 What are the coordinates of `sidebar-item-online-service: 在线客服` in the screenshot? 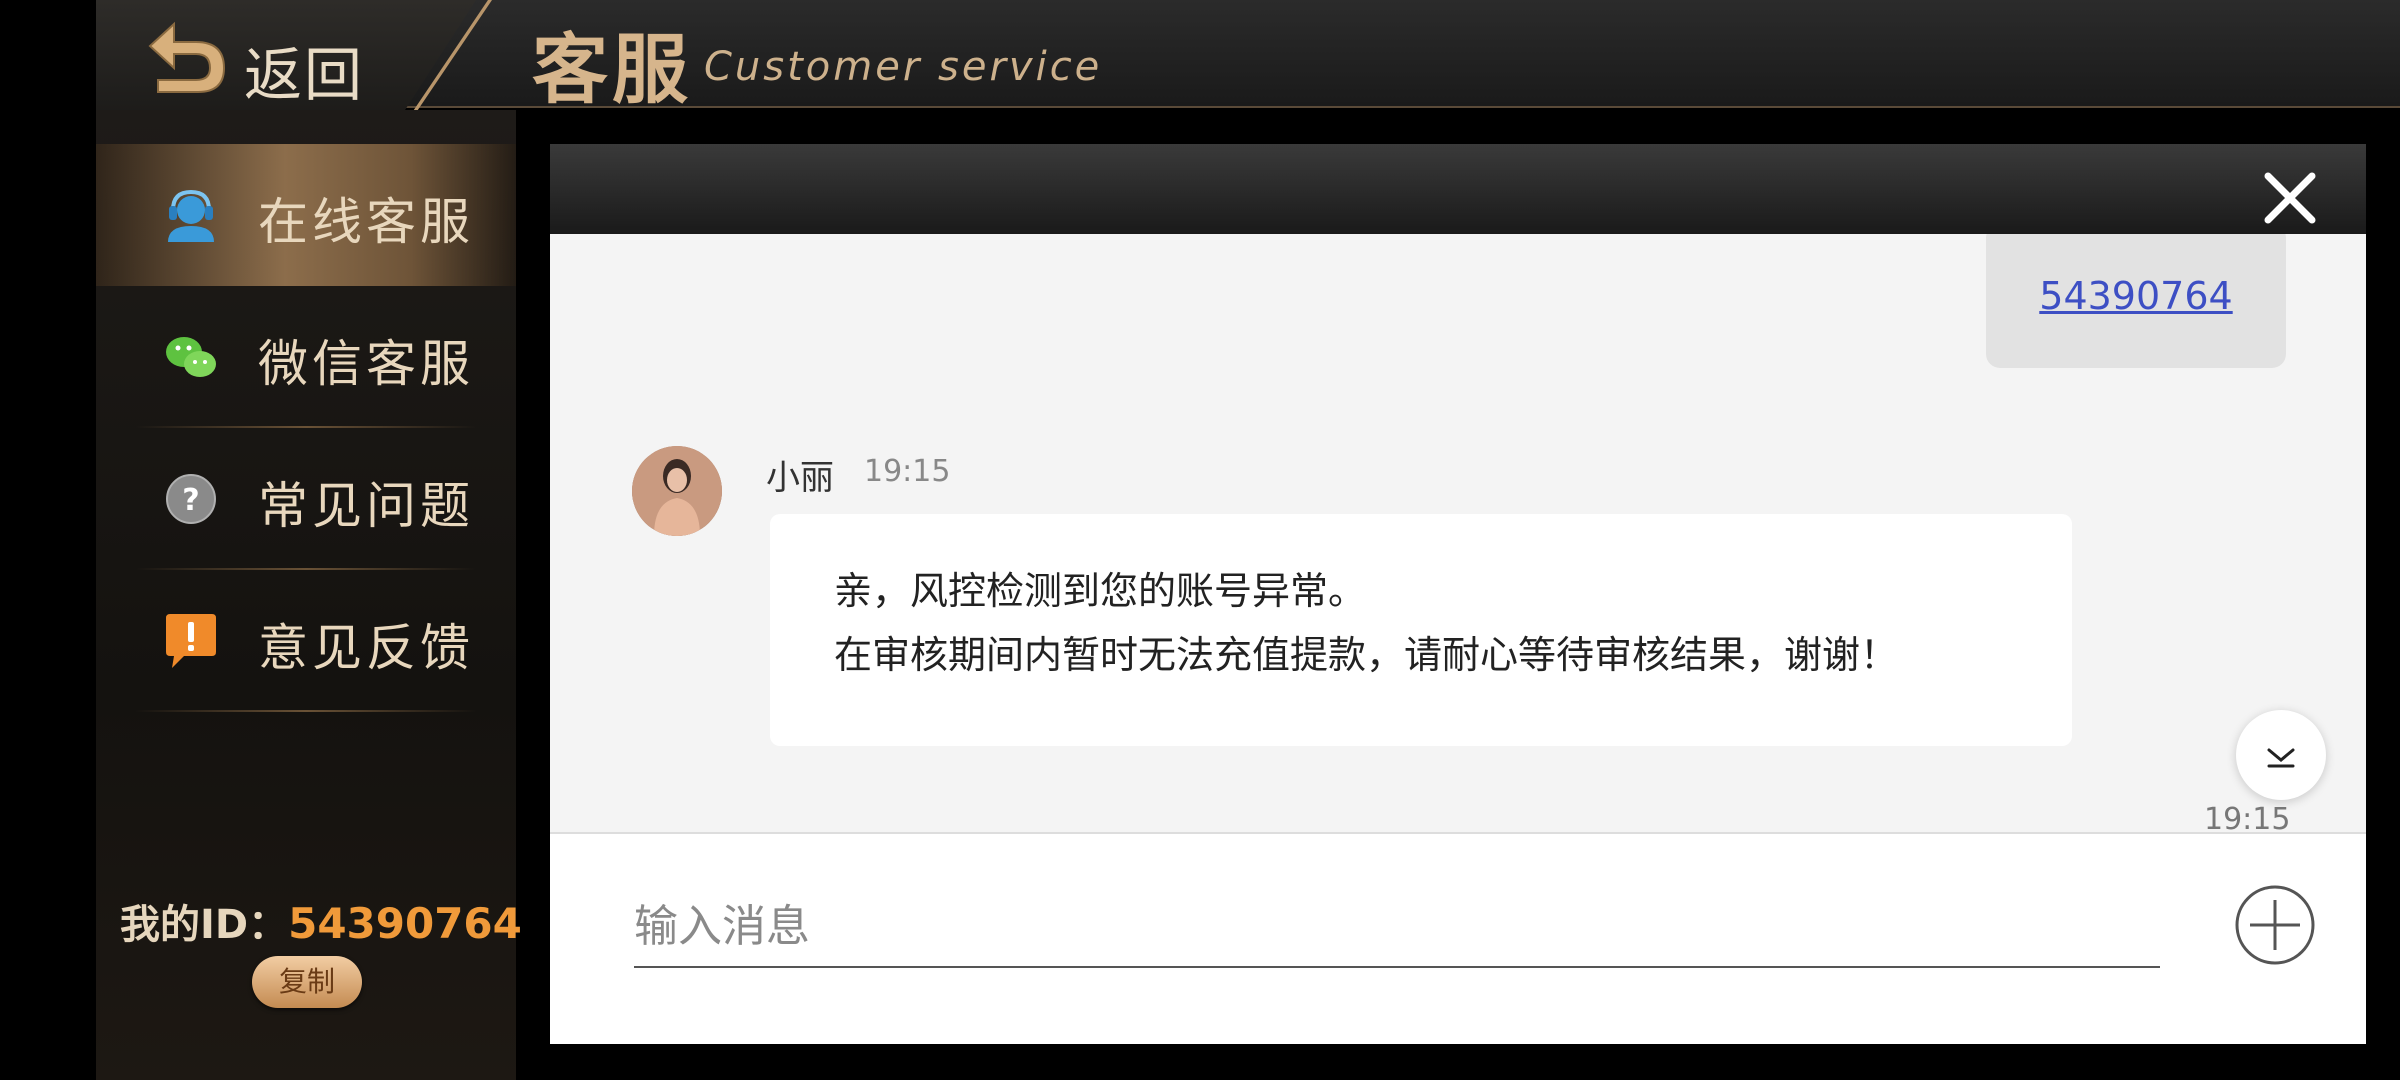 It's located at (306, 215).